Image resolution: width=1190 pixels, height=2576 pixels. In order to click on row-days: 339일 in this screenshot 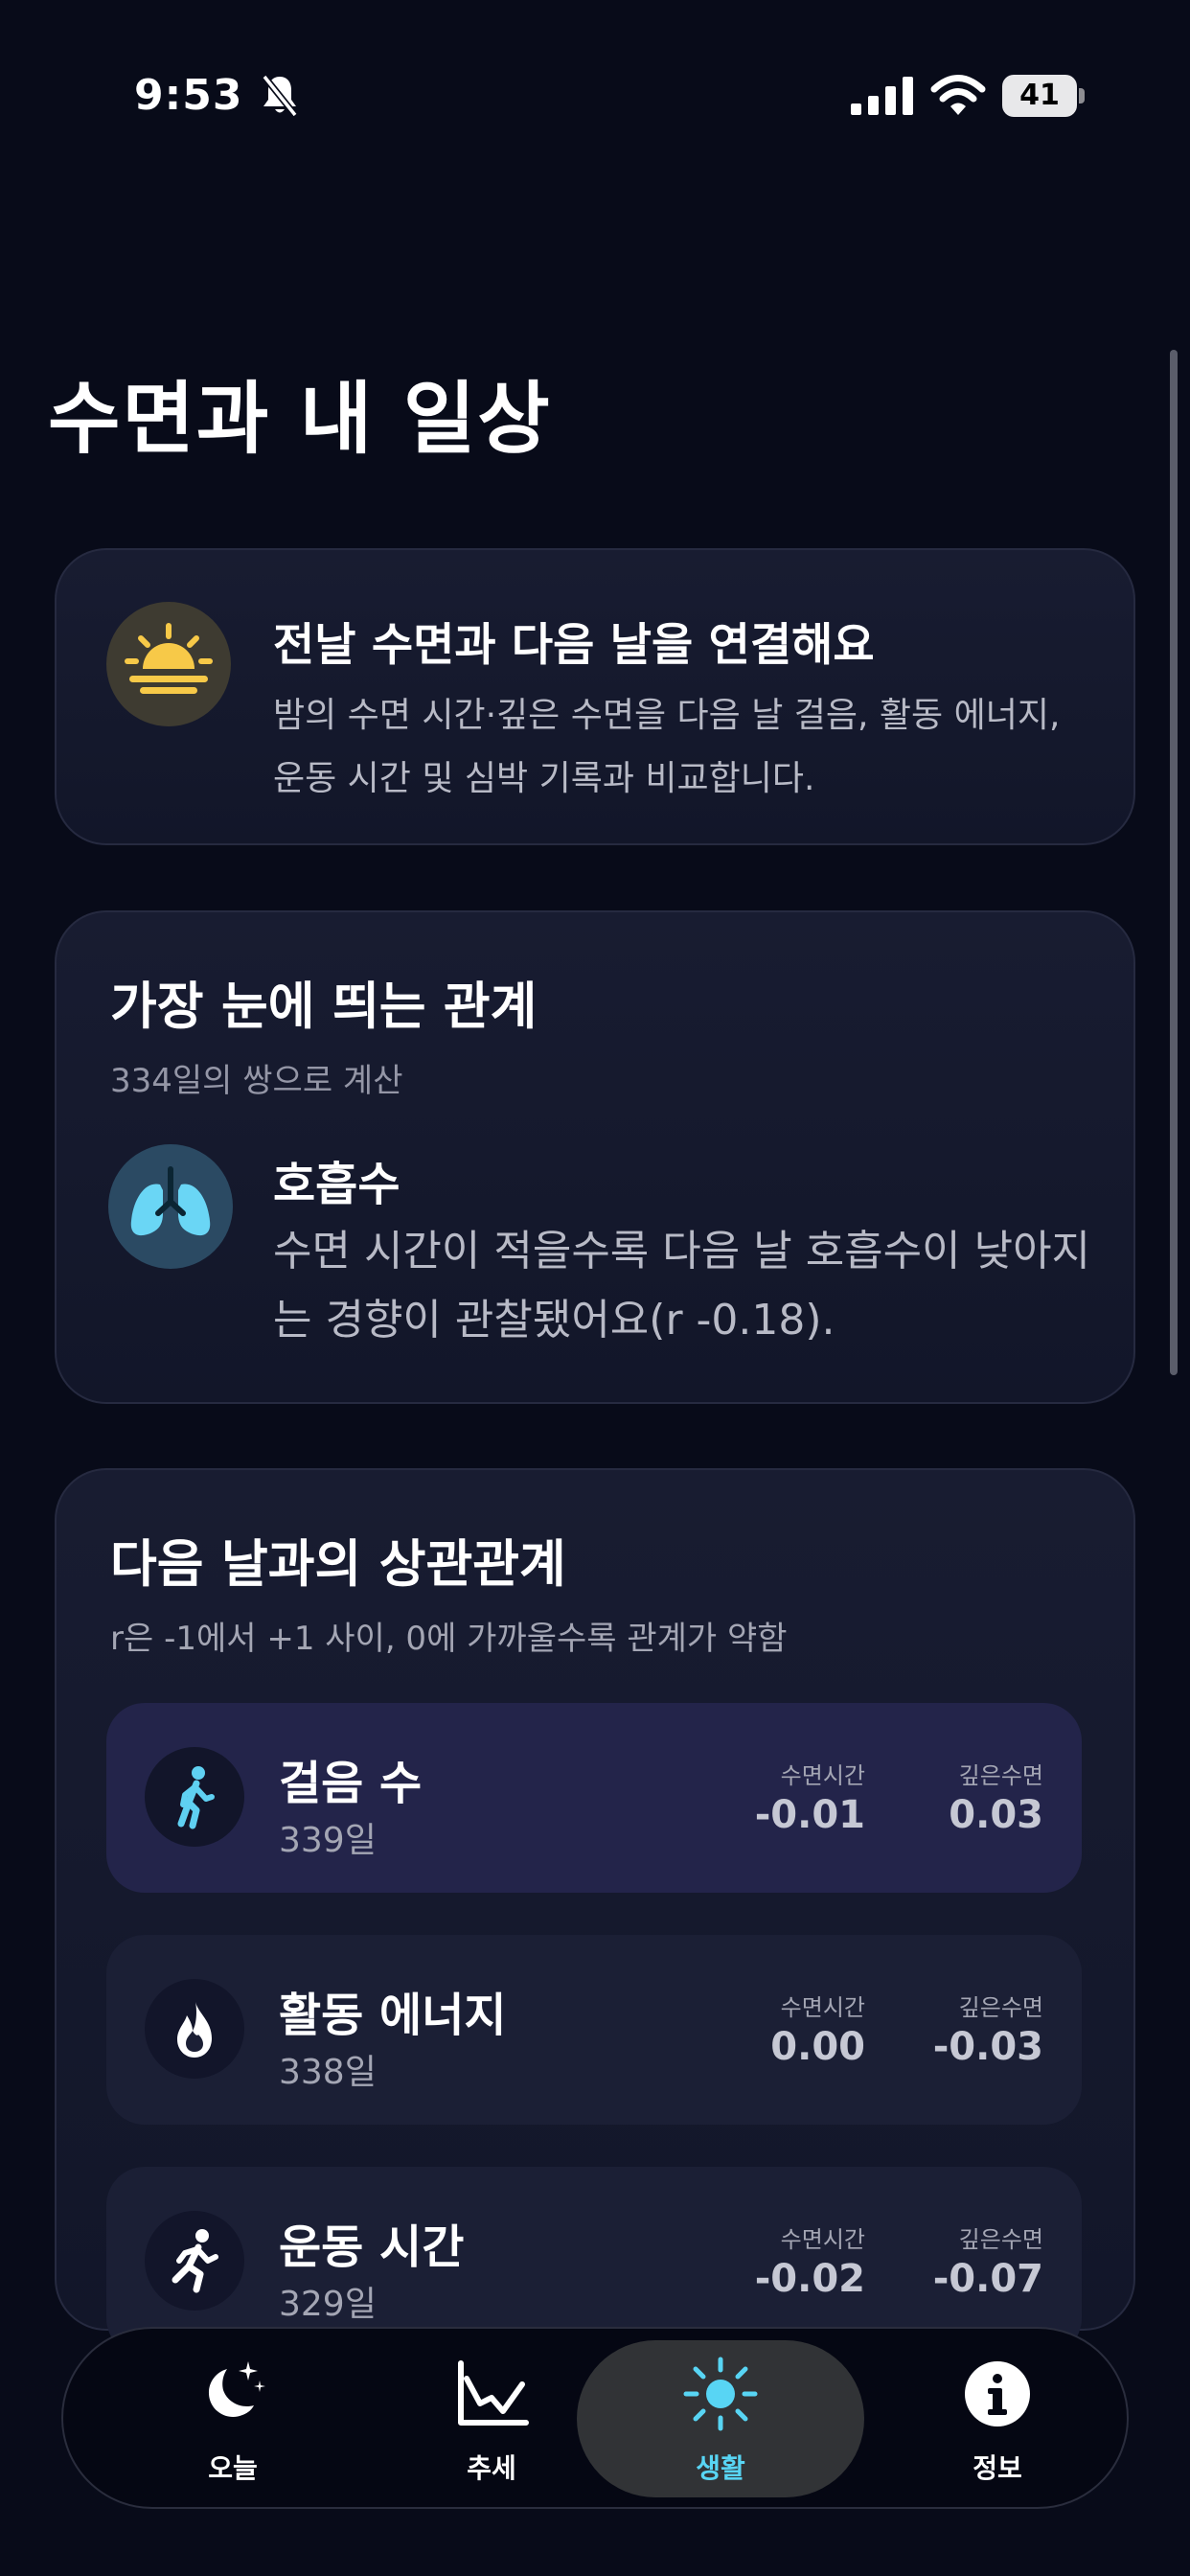, I will do `click(328, 1840)`.